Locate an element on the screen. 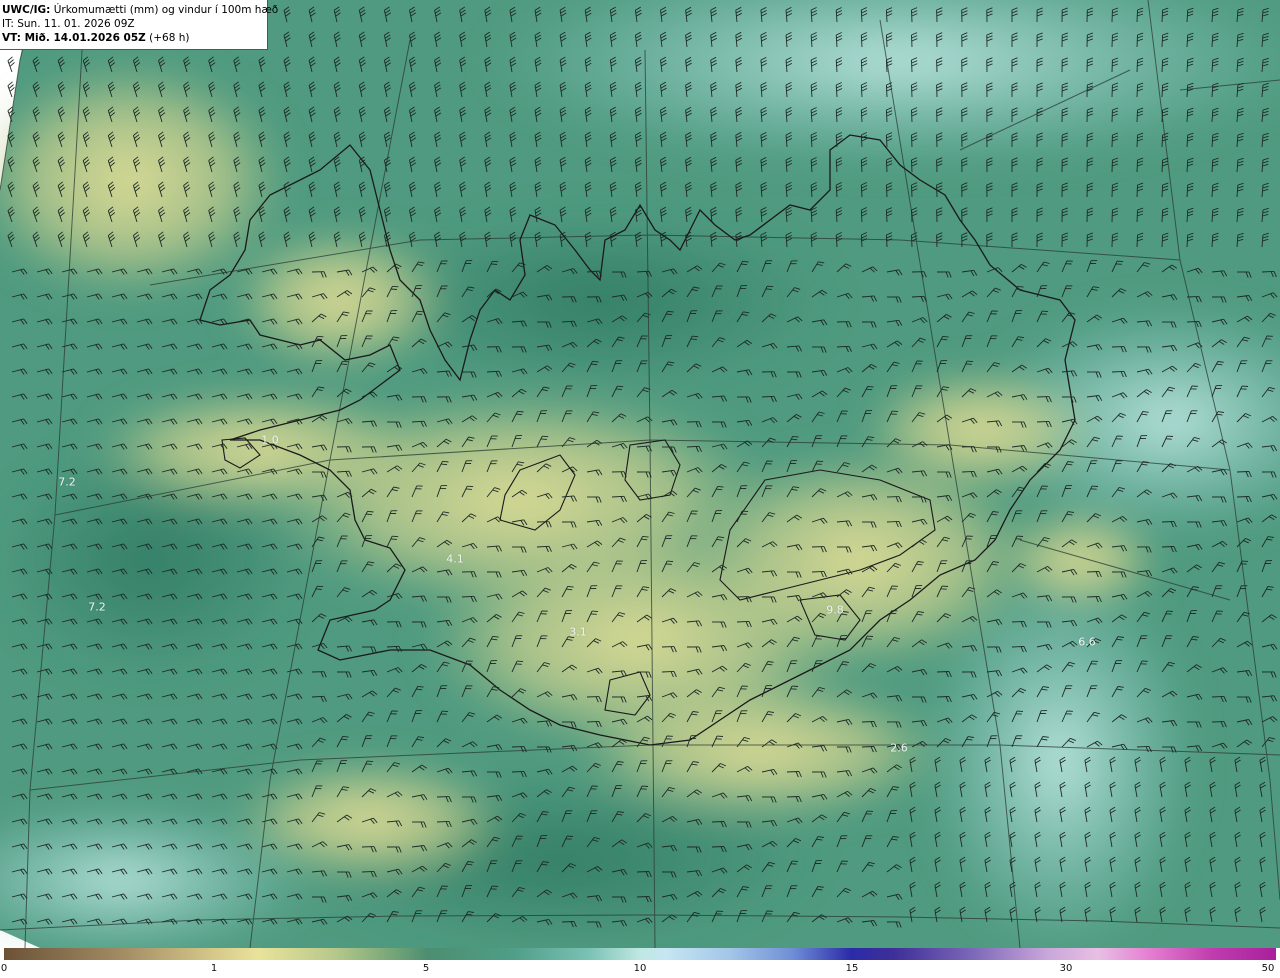  model-label: UWC/IG: is located at coordinates (26, 10).